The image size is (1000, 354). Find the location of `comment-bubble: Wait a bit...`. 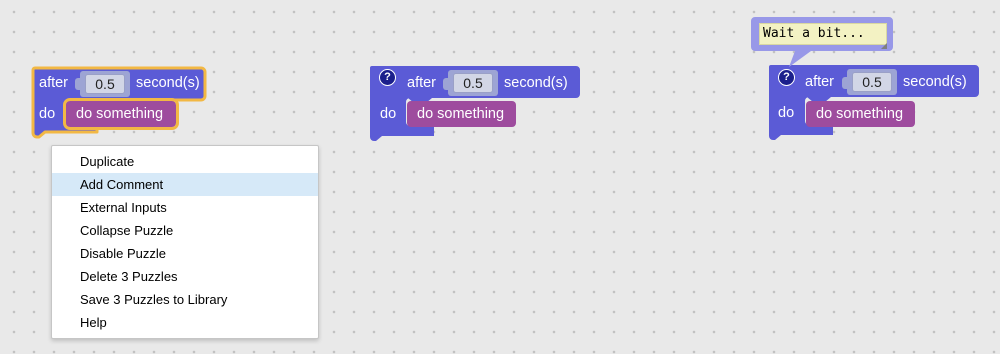

comment-bubble: Wait a bit... is located at coordinates (823, 43).